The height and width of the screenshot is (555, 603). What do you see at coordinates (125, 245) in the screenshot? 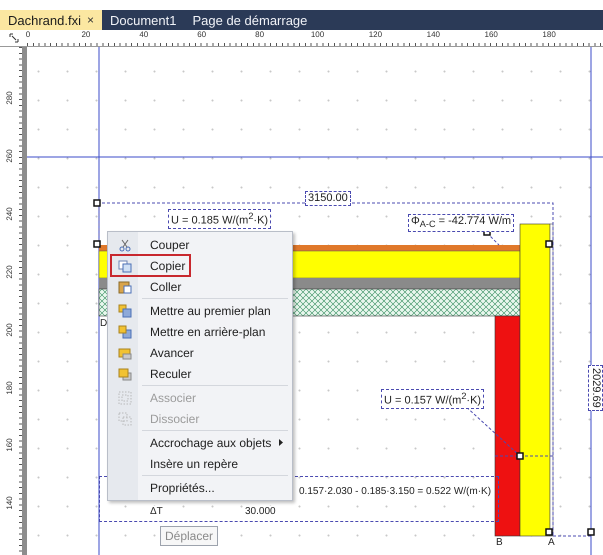
I see `scissors-icon` at bounding box center [125, 245].